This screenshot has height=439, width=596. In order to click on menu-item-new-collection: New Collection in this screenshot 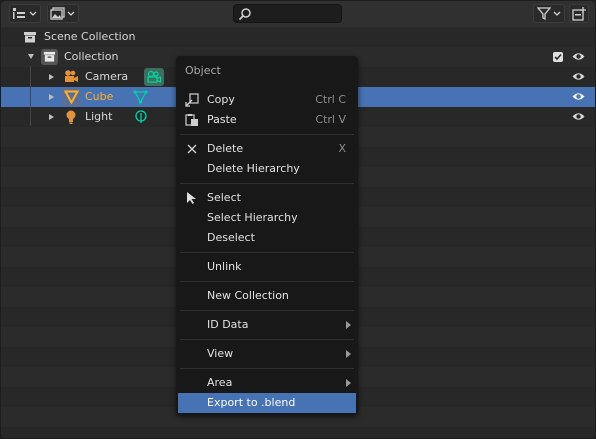, I will do `click(267, 296)`.